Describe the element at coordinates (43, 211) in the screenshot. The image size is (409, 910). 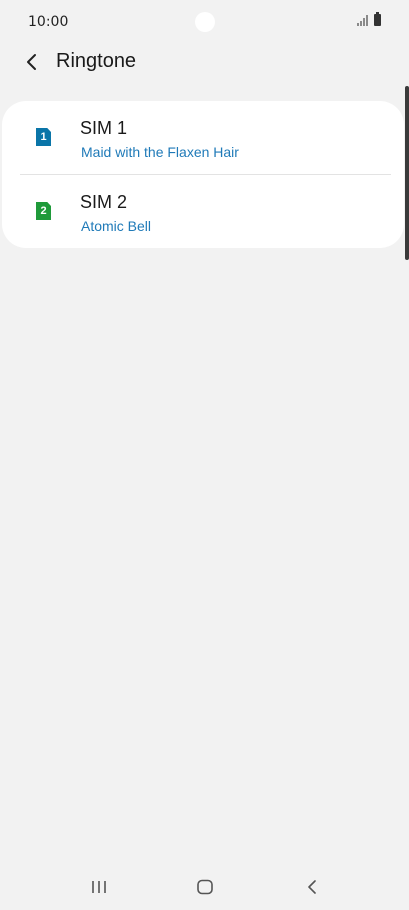
I see `sim-2-icon: 2` at that location.